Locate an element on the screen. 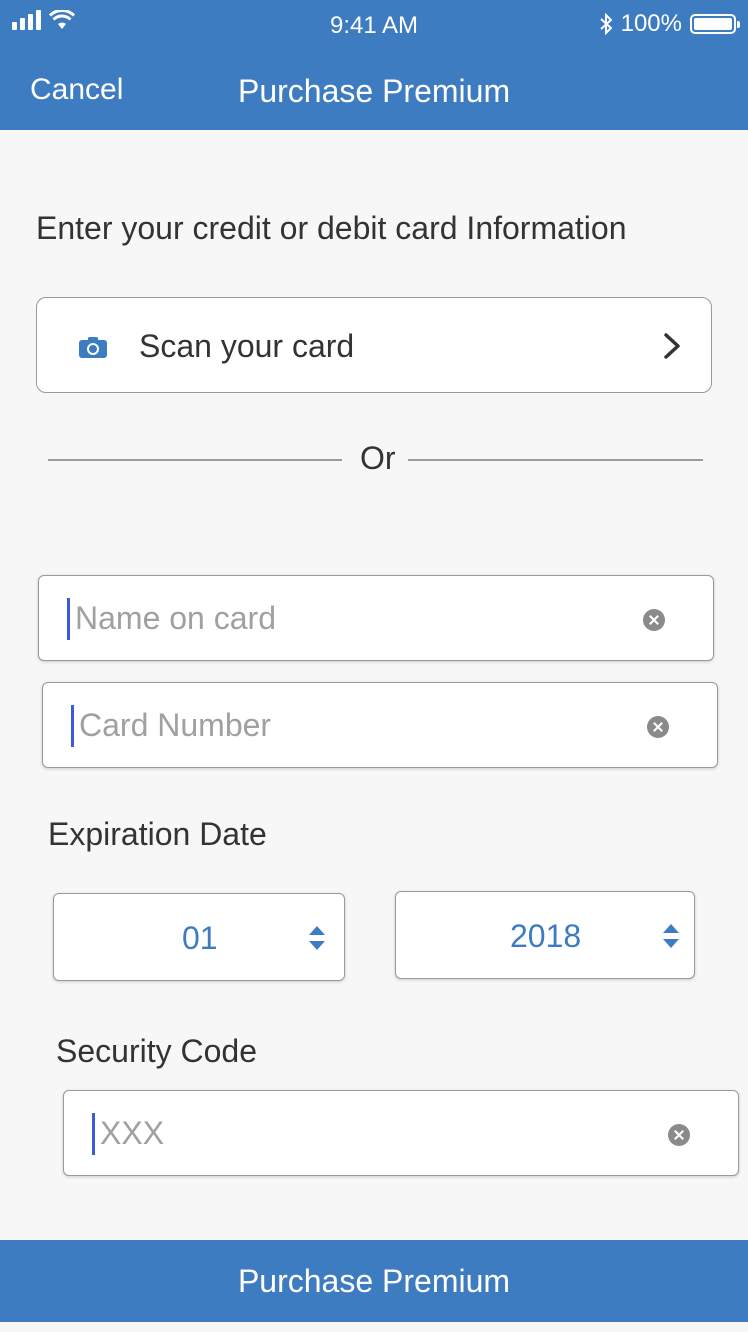 The width and height of the screenshot is (748, 1332). security-code-field: XXX is located at coordinates (401, 1133).